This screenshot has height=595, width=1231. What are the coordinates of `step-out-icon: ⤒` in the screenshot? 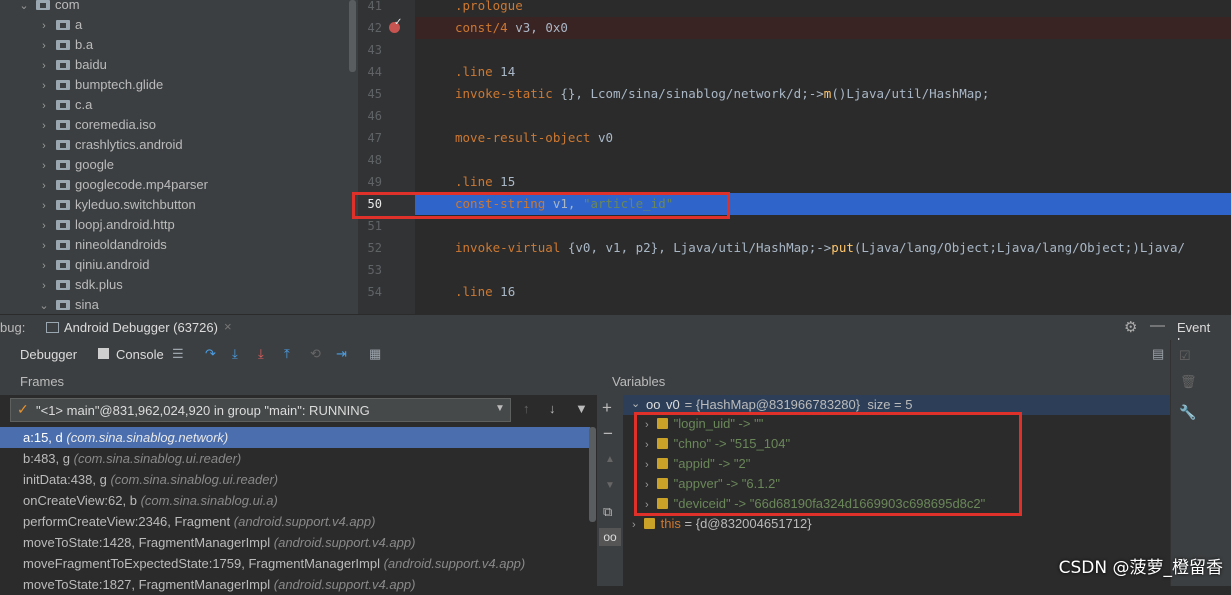 It's located at (287, 354).